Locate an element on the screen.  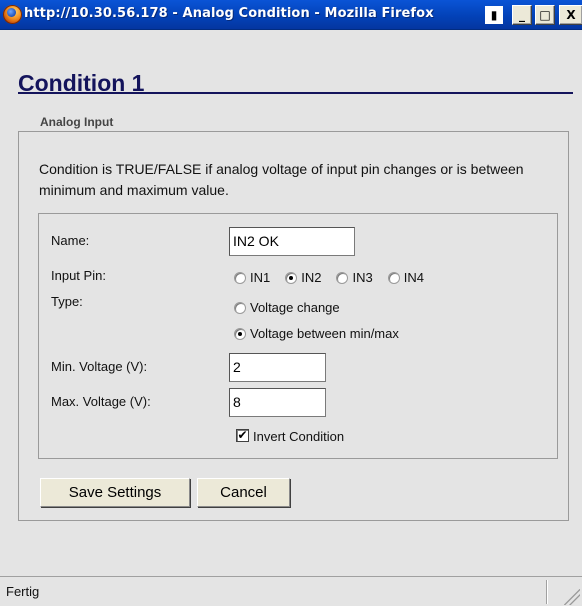
save-settings-button: Save Settings is located at coordinates (115, 492).